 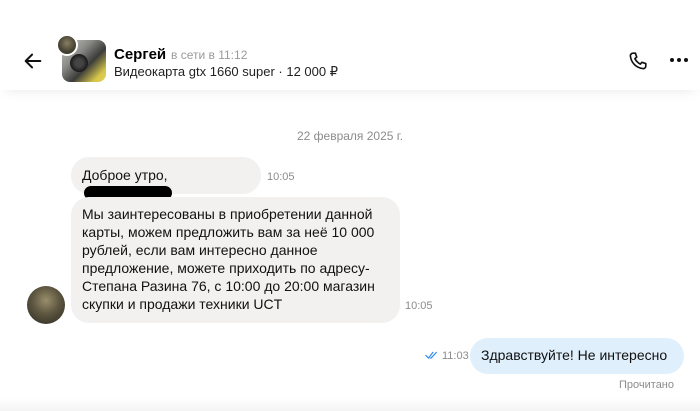 I want to click on contact-name: Сергей, so click(x=140, y=54).